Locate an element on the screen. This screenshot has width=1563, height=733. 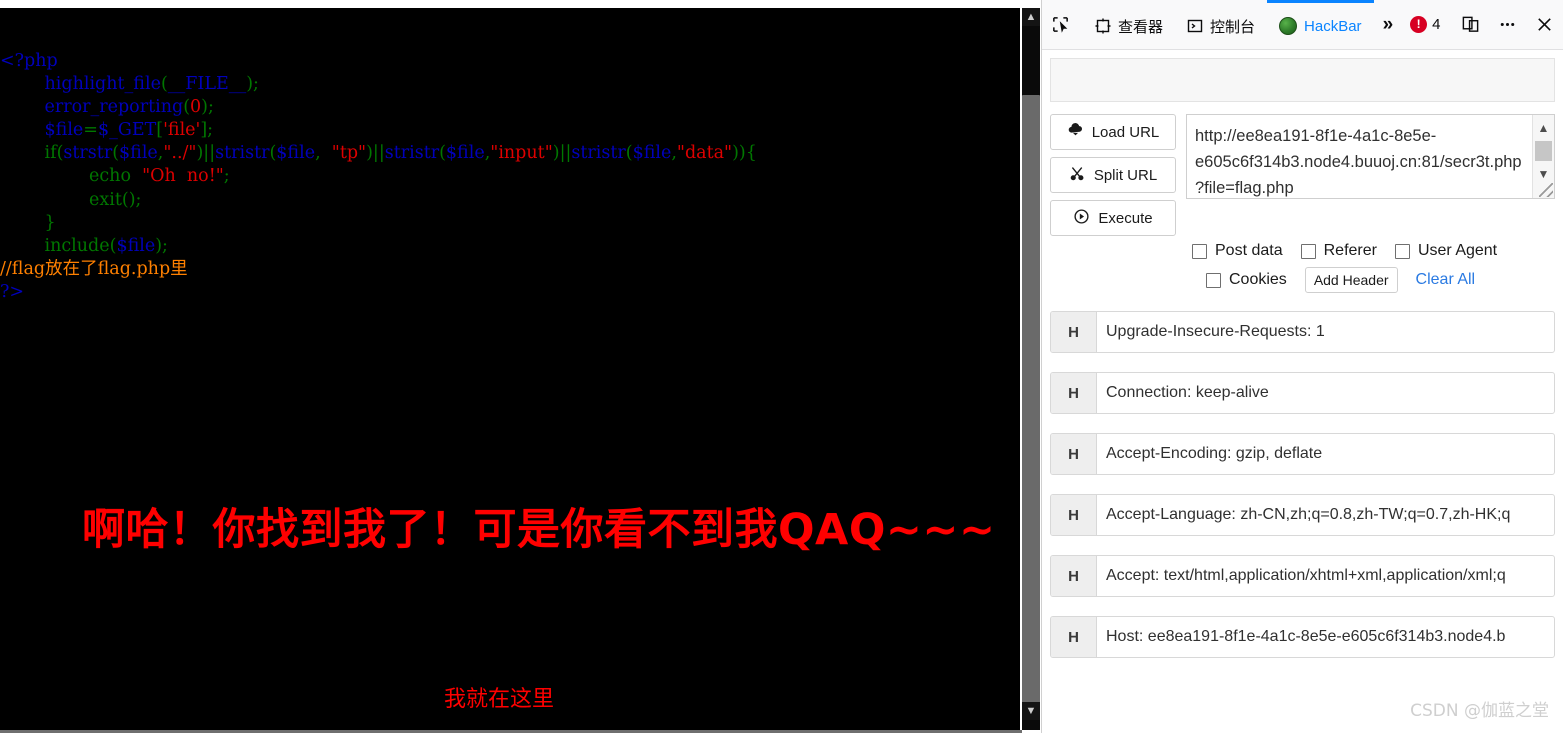
header-row: H Accept-Encoding: gzip, deflate is located at coordinates (1302, 454).